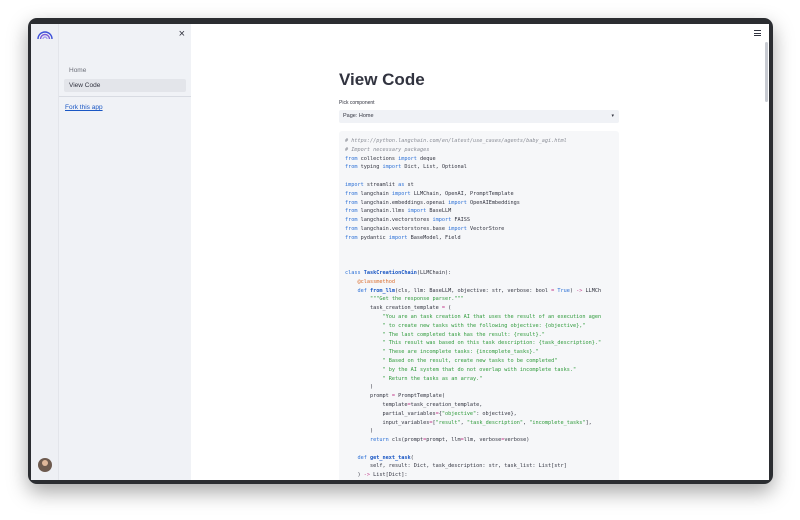 This screenshot has width=800, height=520. I want to click on sidebar-divider, so click(125, 96).